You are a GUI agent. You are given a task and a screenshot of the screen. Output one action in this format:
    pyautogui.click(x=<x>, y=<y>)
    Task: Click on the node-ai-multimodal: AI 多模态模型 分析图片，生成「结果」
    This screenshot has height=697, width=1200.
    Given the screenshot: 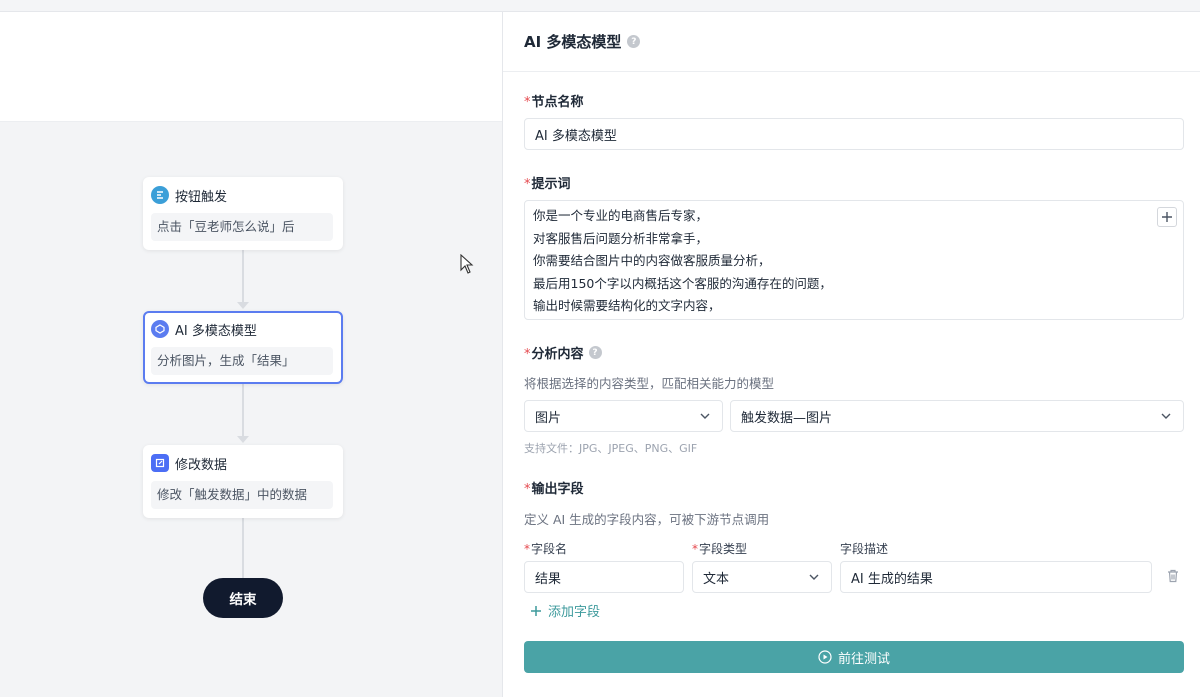 What is the action you would take?
    pyautogui.click(x=243, y=347)
    